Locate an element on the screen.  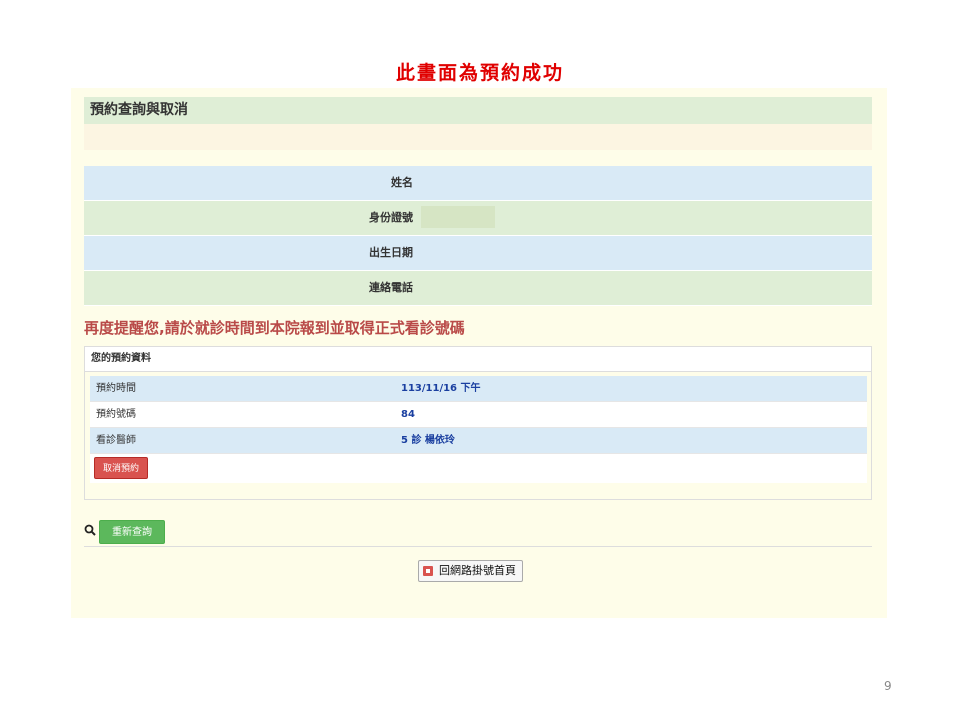
booking-label-time: 預約時間 is located at coordinates (116, 388).